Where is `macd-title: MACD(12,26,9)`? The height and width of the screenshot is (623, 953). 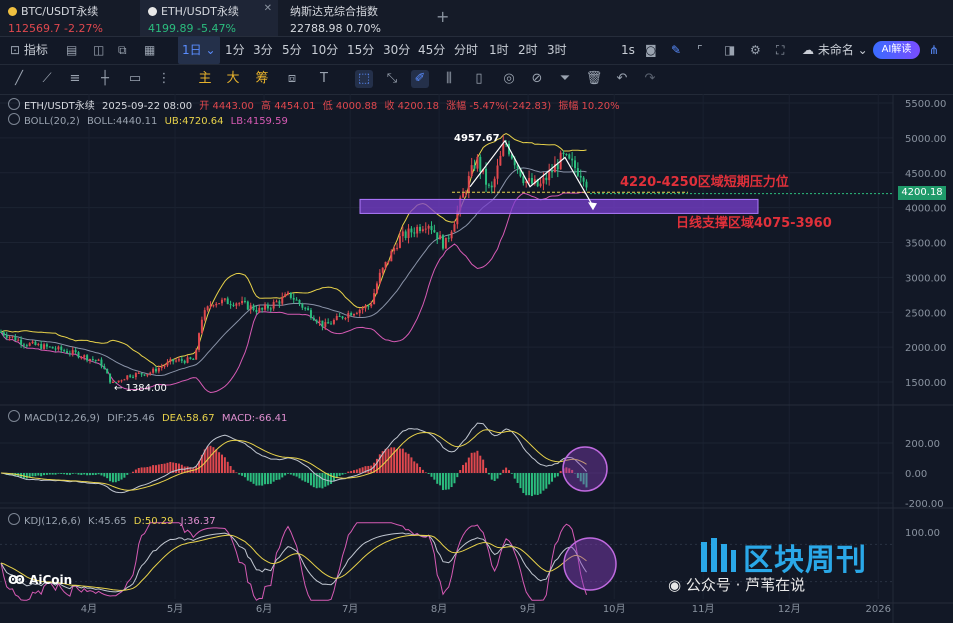
macd-title: MACD(12,26,9) is located at coordinates (62, 418).